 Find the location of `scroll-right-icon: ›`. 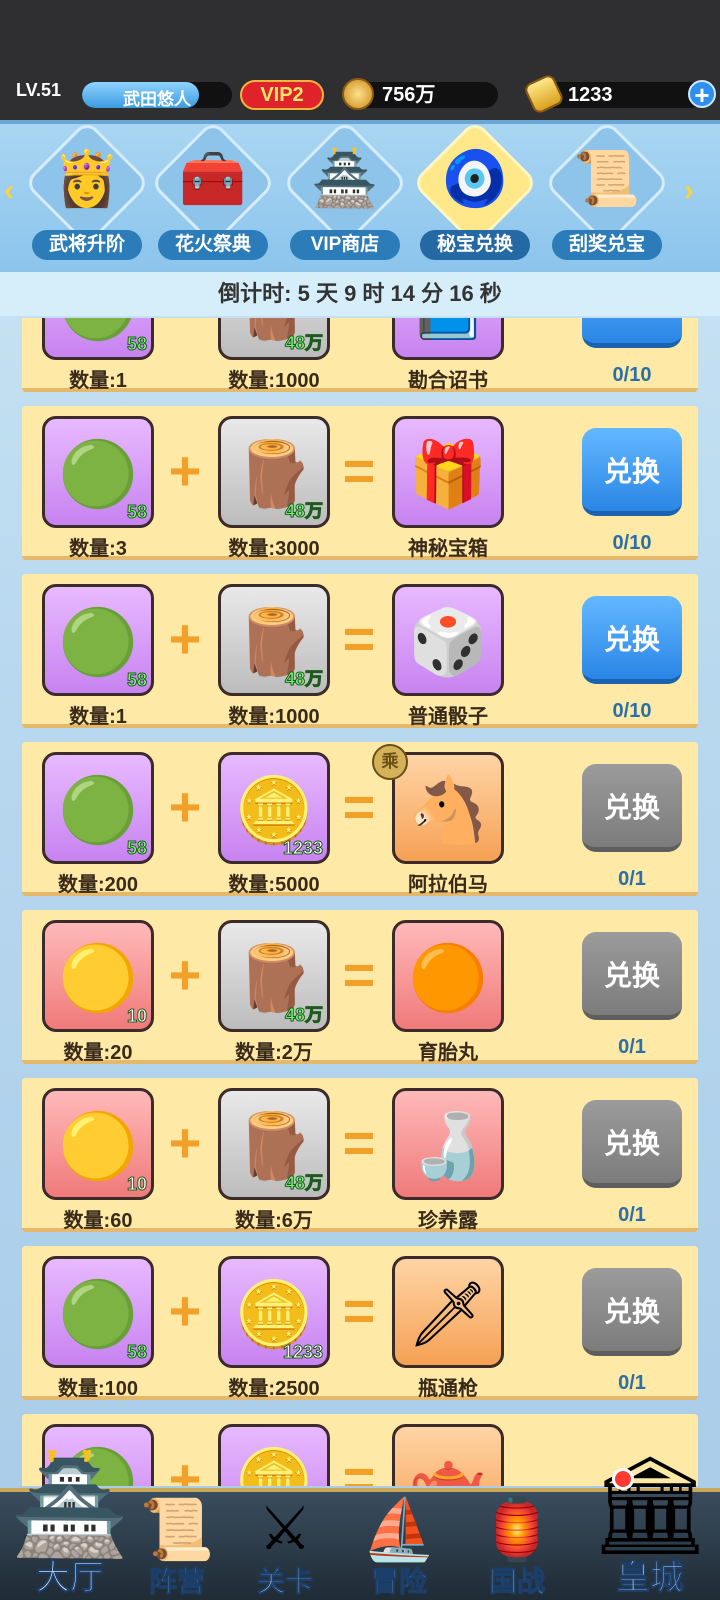

scroll-right-icon: › is located at coordinates (689, 191).